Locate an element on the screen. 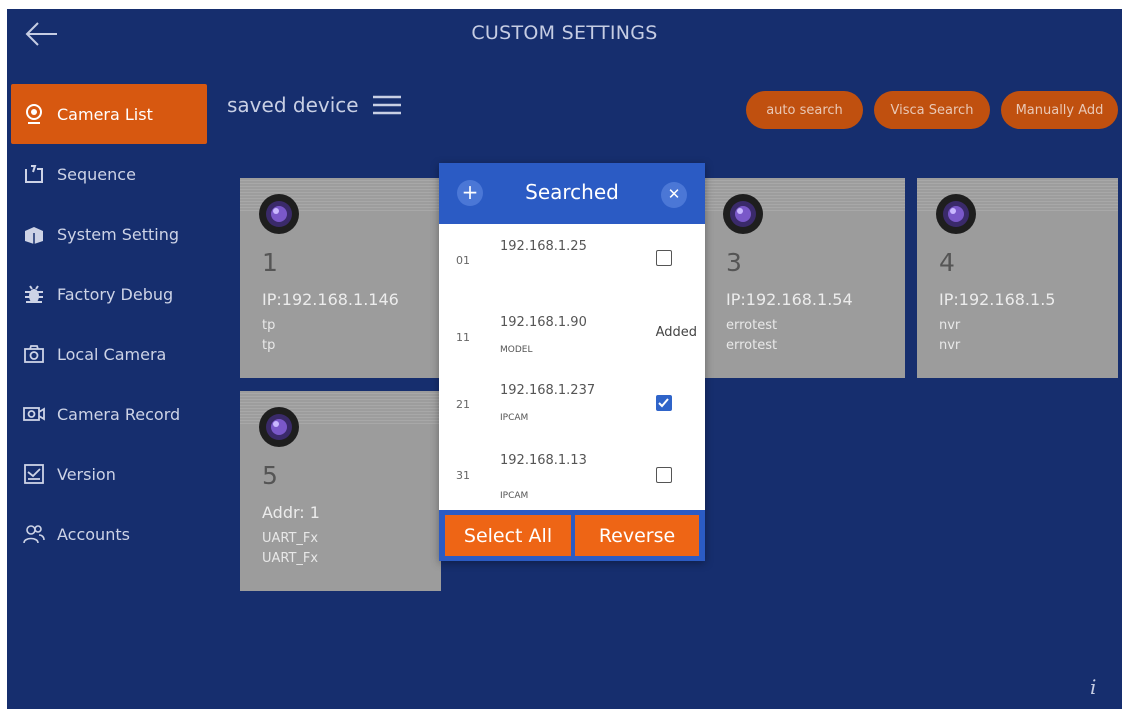 This screenshot has height=711, width=1129. sidebar-item-label: Sequence is located at coordinates (96, 174).